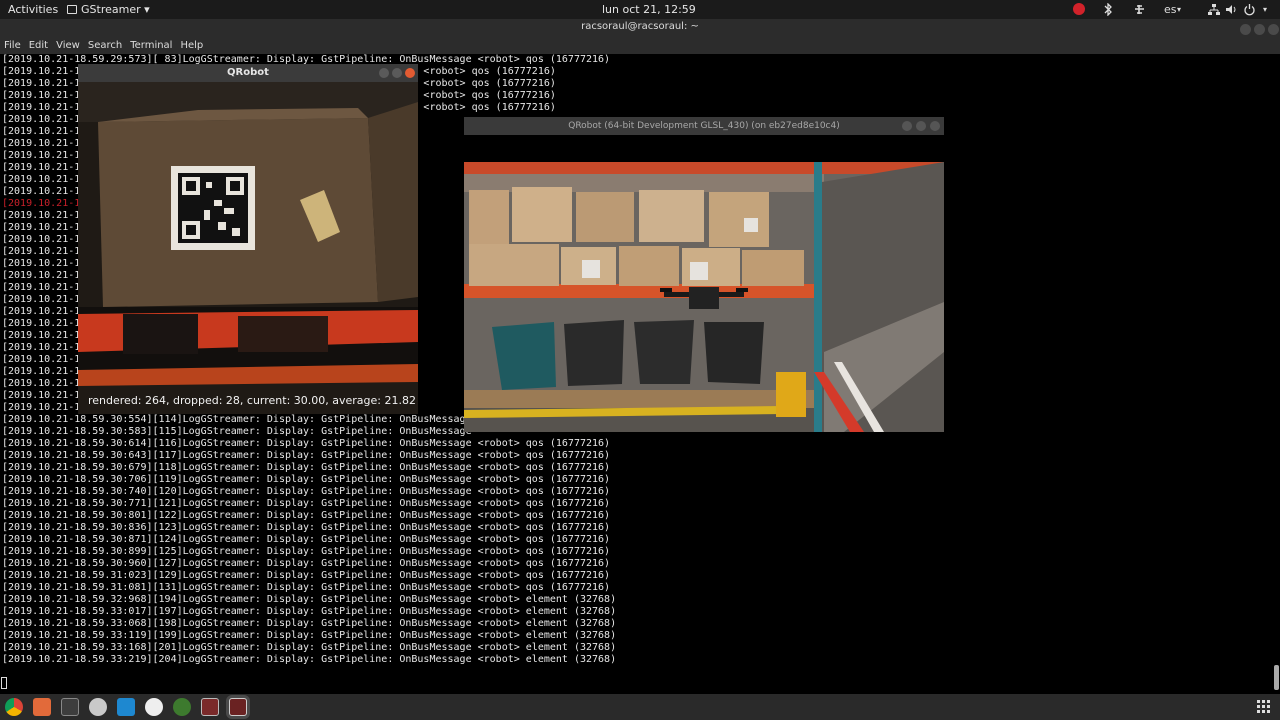 Image resolution: width=1280 pixels, height=720 pixels. Describe the element at coordinates (115, 9) in the screenshot. I see `app-menu-label: GStreamer ▾` at that location.